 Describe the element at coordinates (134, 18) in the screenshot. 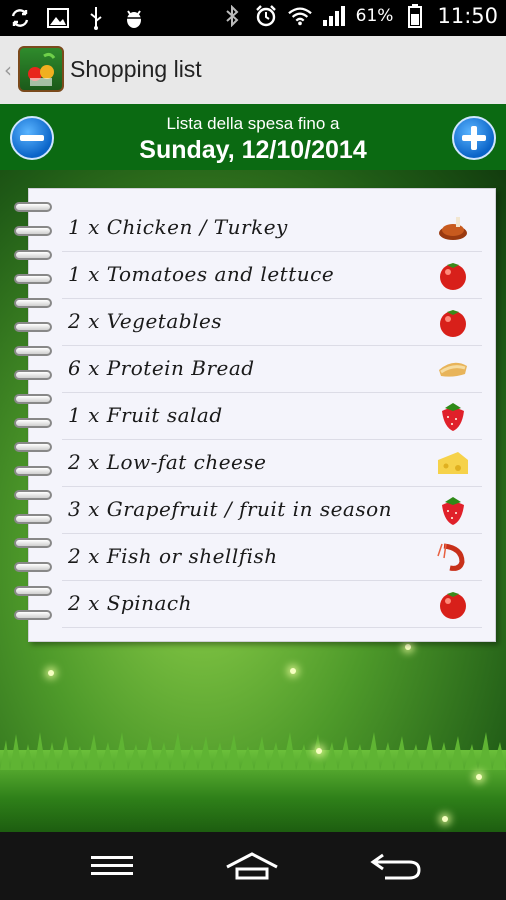

I see `android-debug-icon` at that location.